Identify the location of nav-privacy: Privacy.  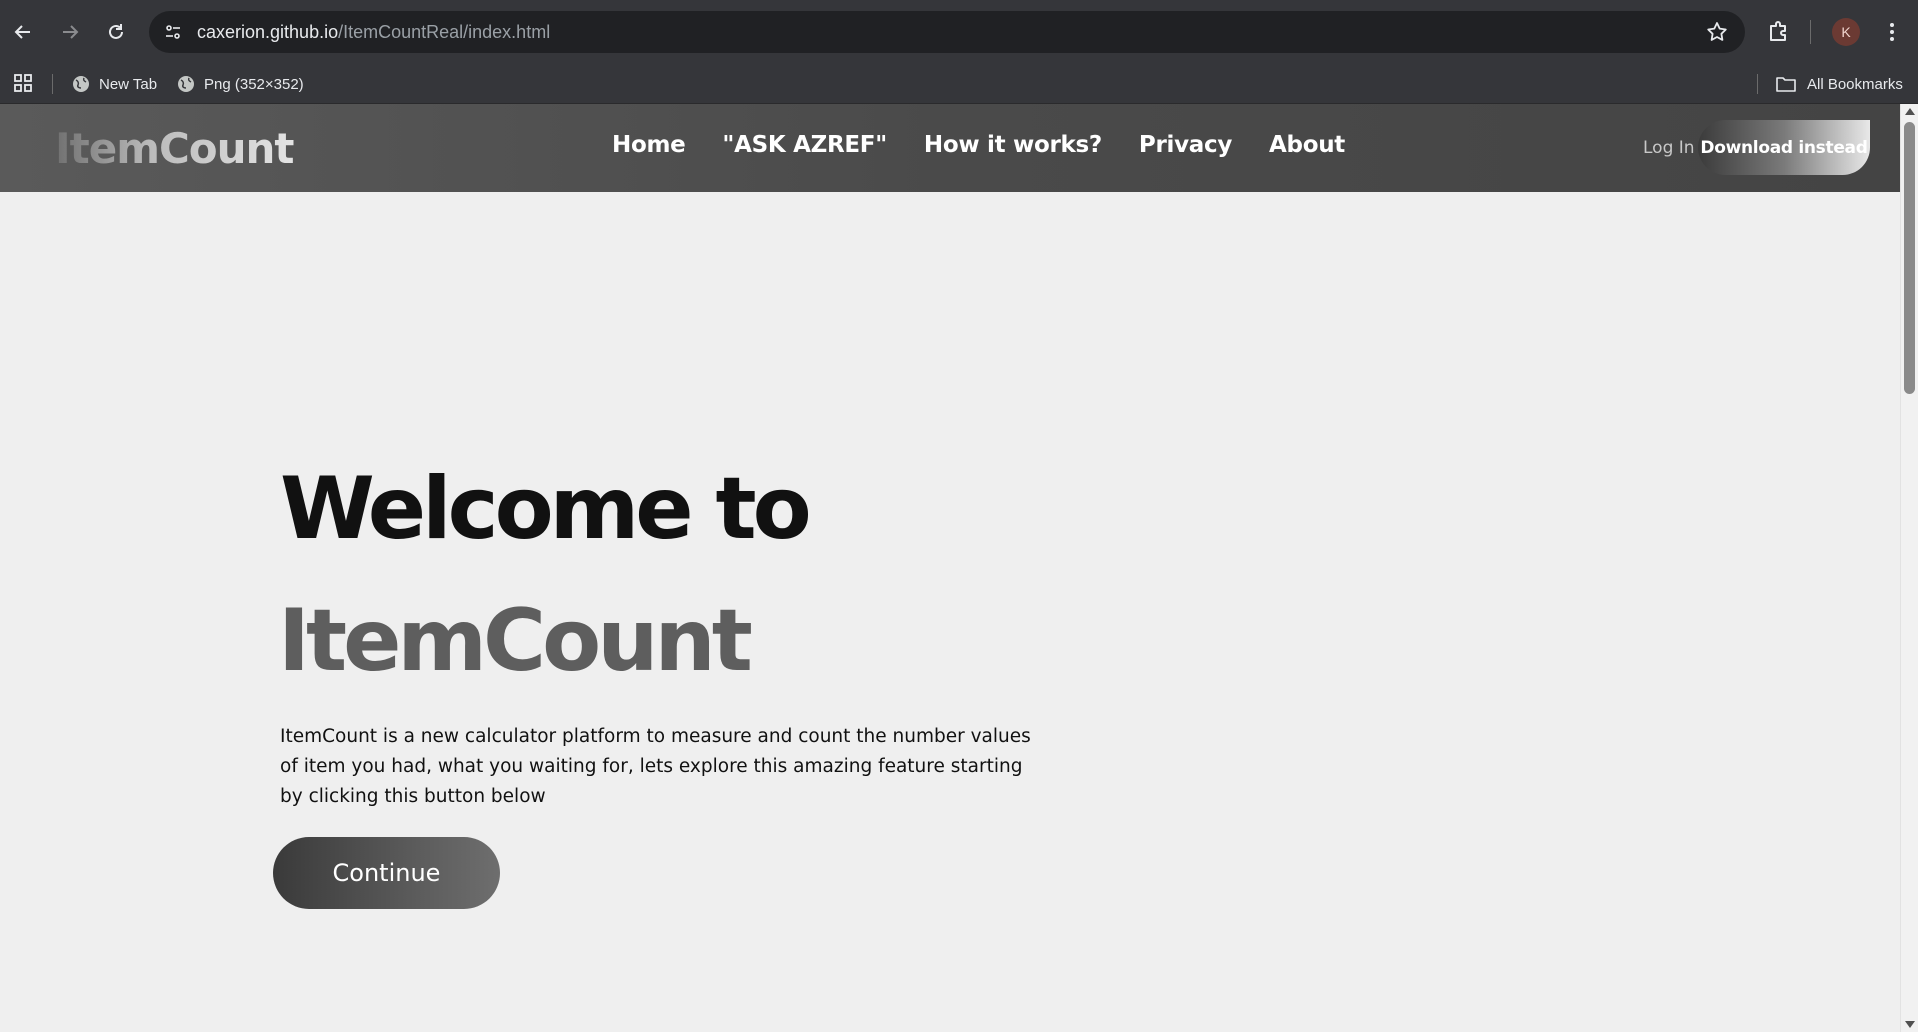
(1185, 145).